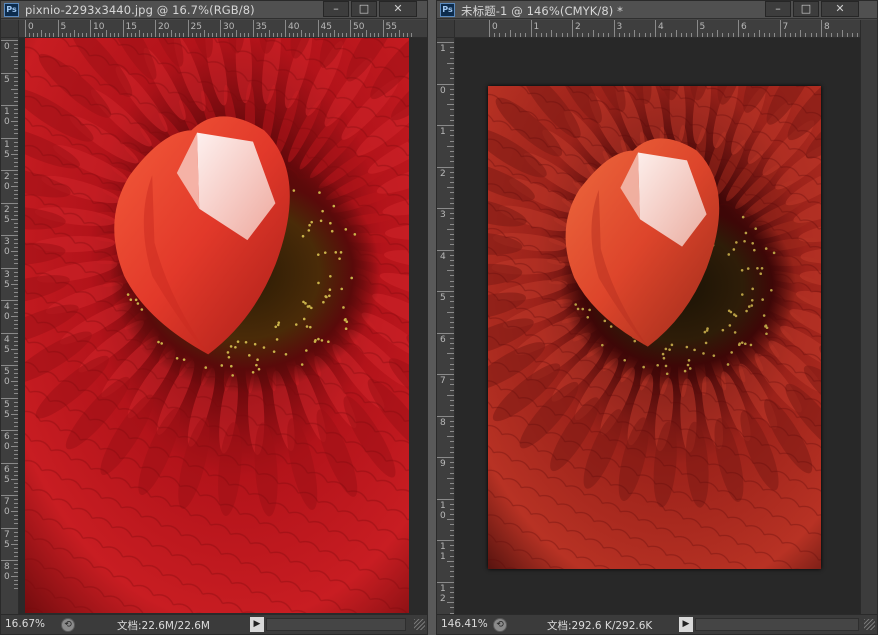 This screenshot has width=878, height=635. Describe the element at coordinates (7, 117) in the screenshot. I see `ruler-label: 1 0` at that location.